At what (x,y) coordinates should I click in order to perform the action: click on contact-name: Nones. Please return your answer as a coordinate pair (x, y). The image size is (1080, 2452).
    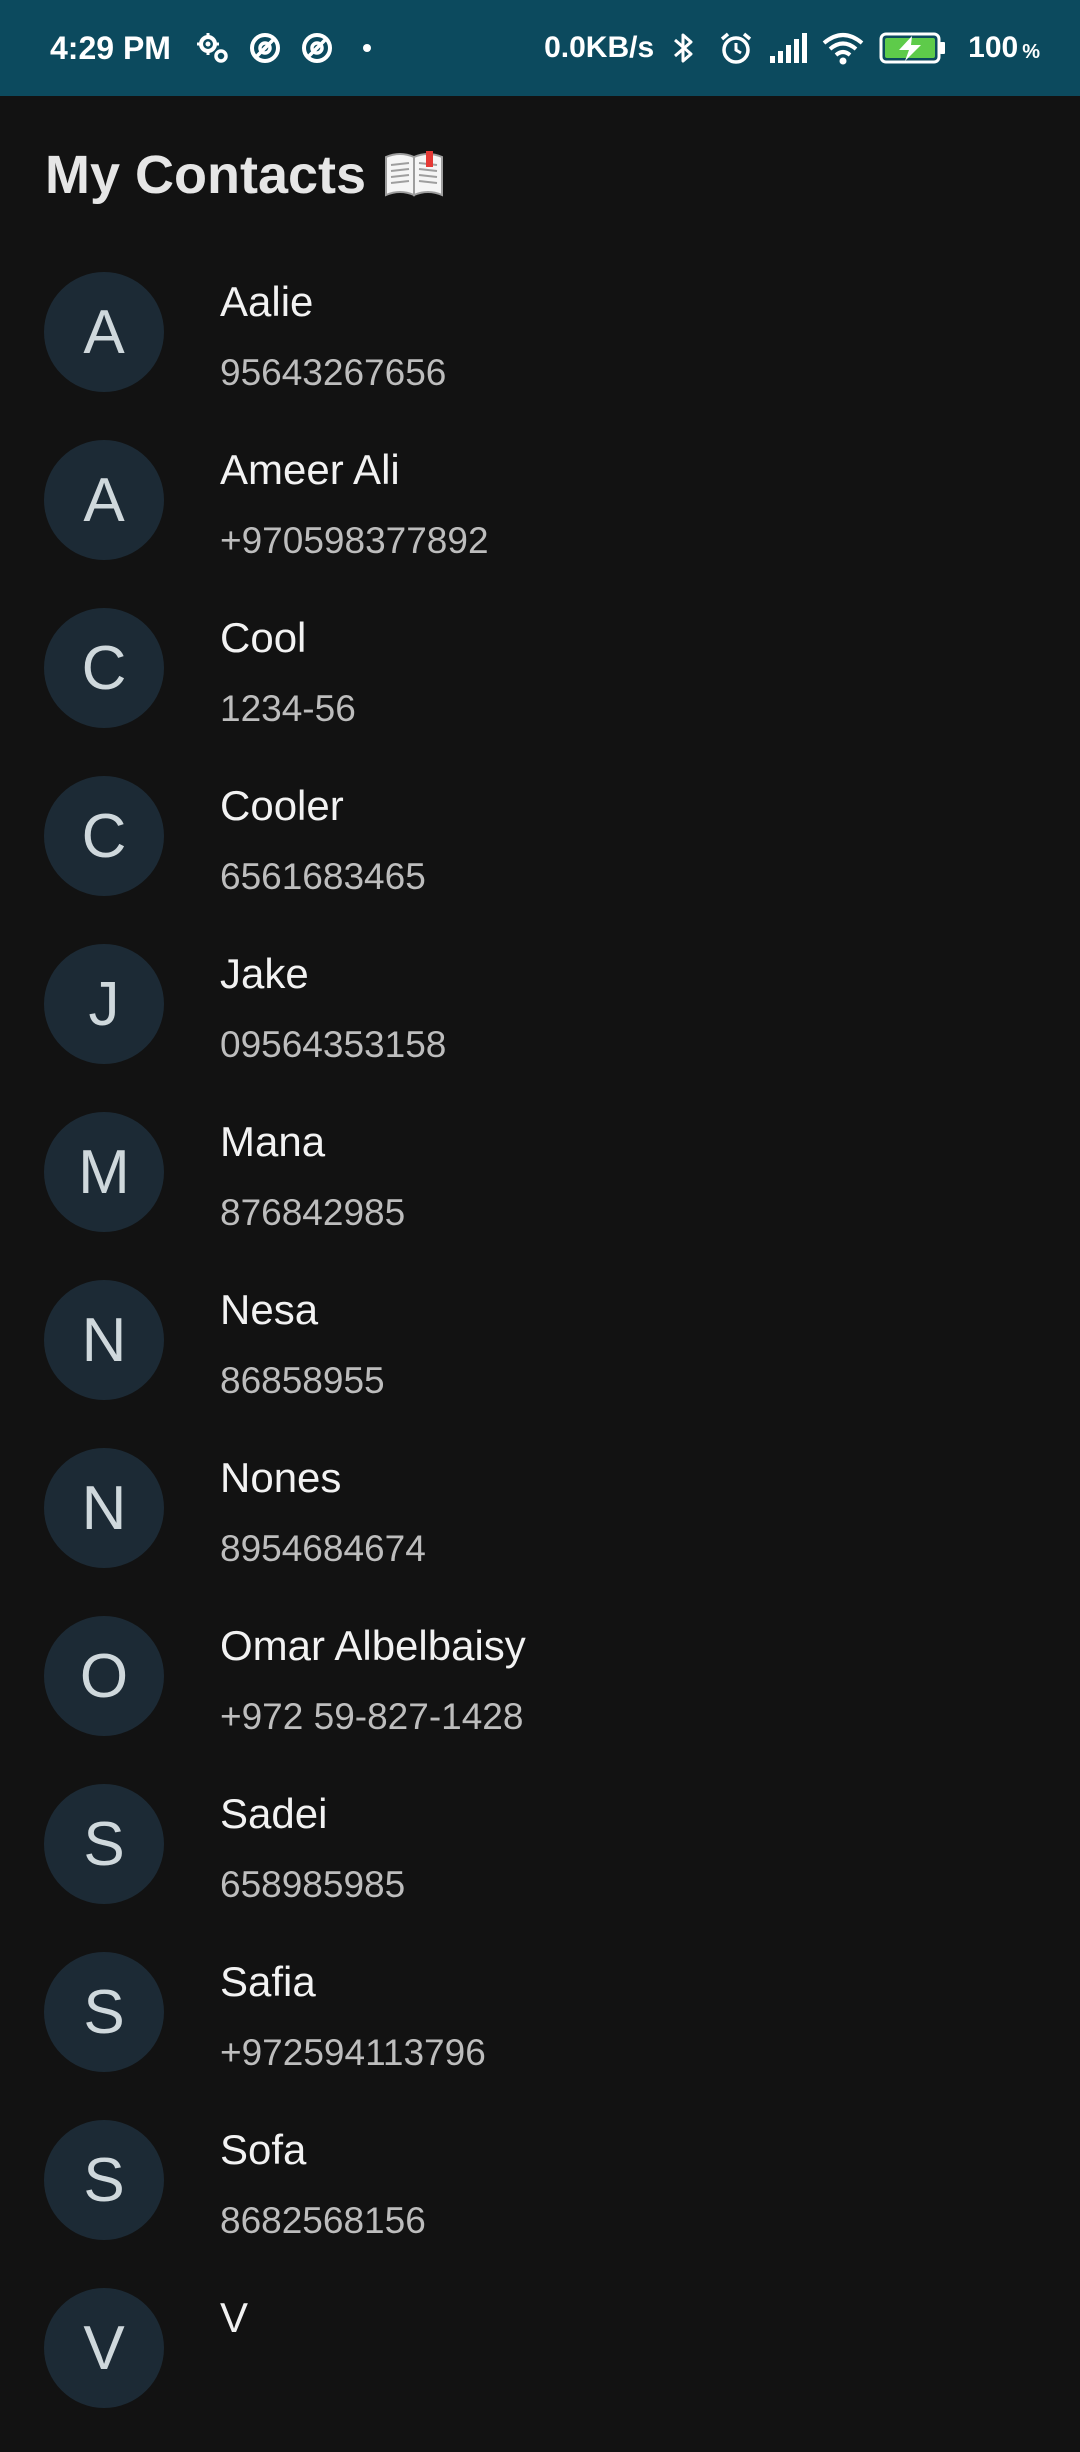
    Looking at the image, I should click on (281, 1477).